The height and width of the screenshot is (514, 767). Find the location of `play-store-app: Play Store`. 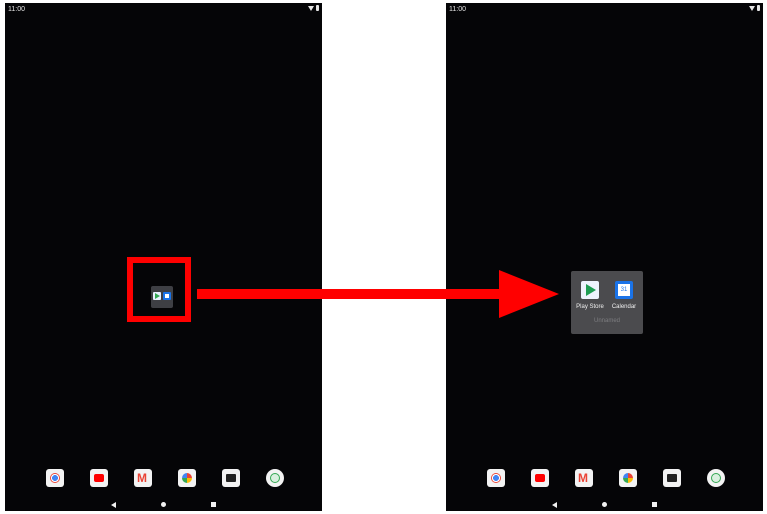

play-store-app: Play Store is located at coordinates (590, 295).